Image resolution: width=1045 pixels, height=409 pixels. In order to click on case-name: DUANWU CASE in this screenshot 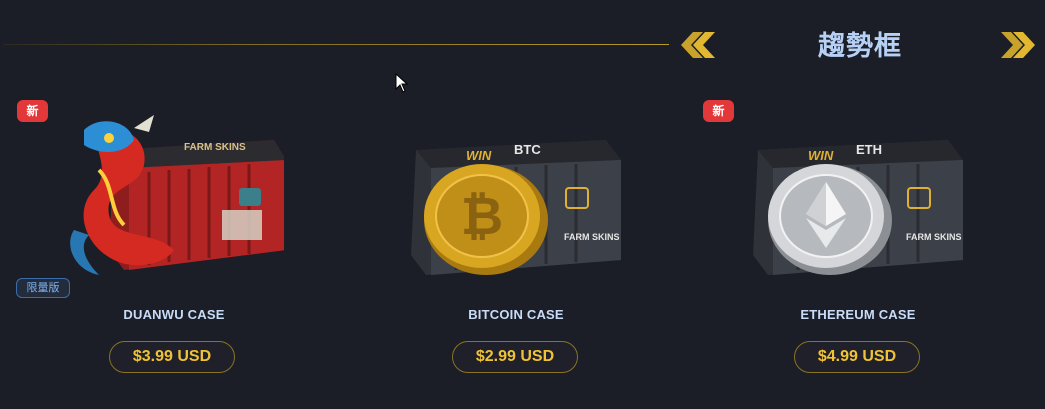, I will do `click(174, 314)`.